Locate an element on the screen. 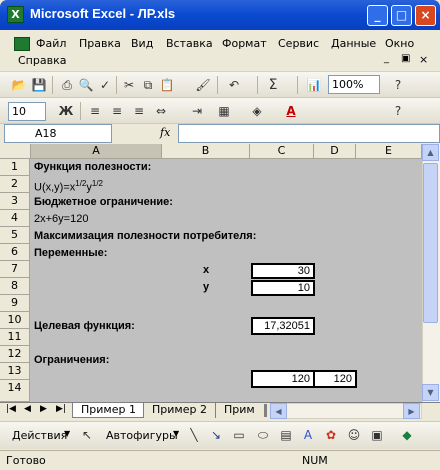 This screenshot has height=470, width=440. scroll-down-icon: ▼ is located at coordinates (430, 392).